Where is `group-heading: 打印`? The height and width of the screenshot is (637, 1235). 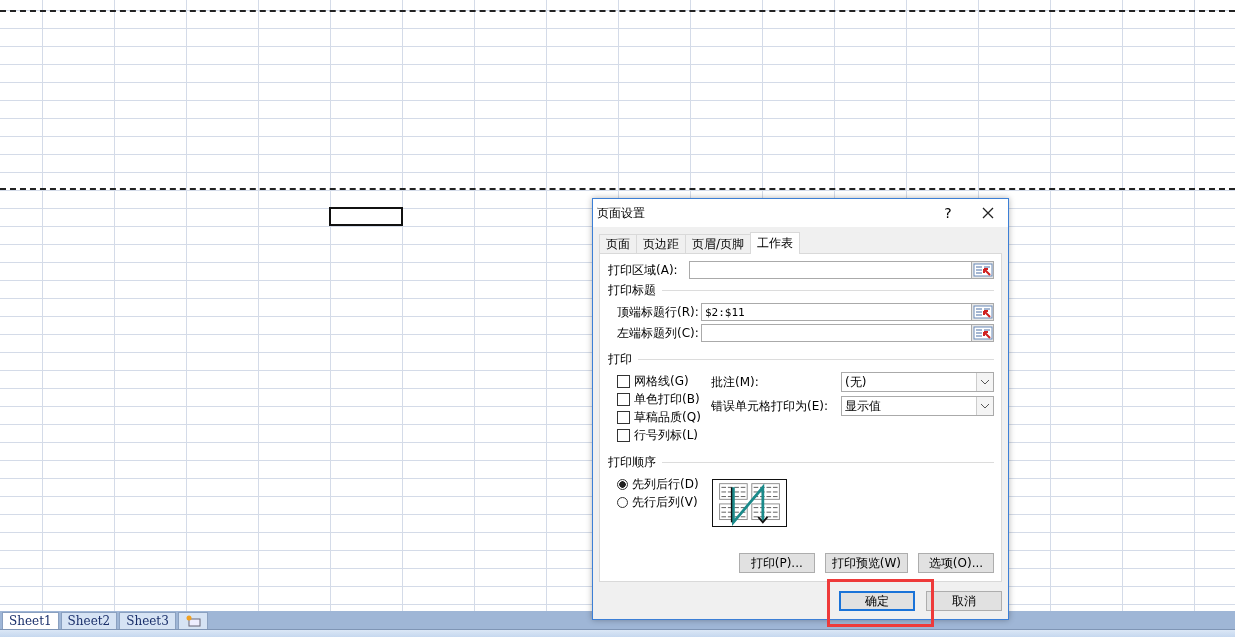 group-heading: 打印 is located at coordinates (620, 359).